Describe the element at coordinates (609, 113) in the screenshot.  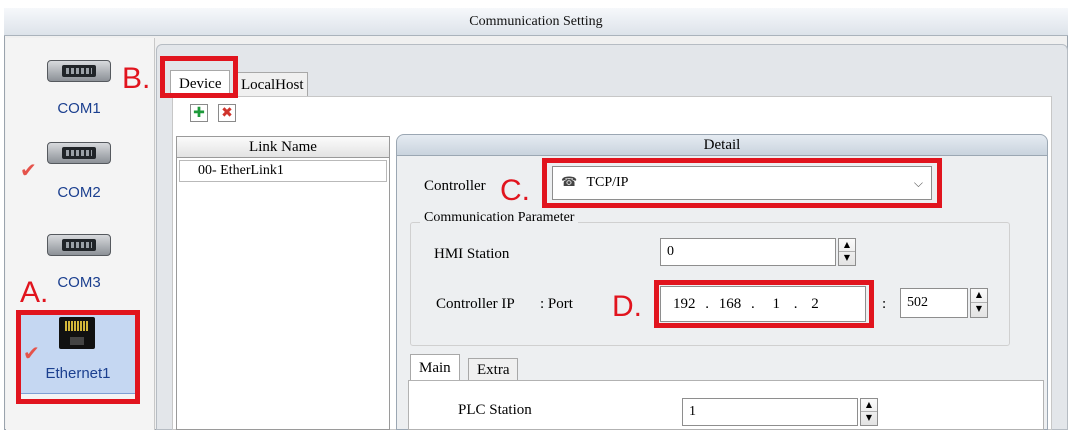
I see `link-toolbar: ✚ ✖` at that location.